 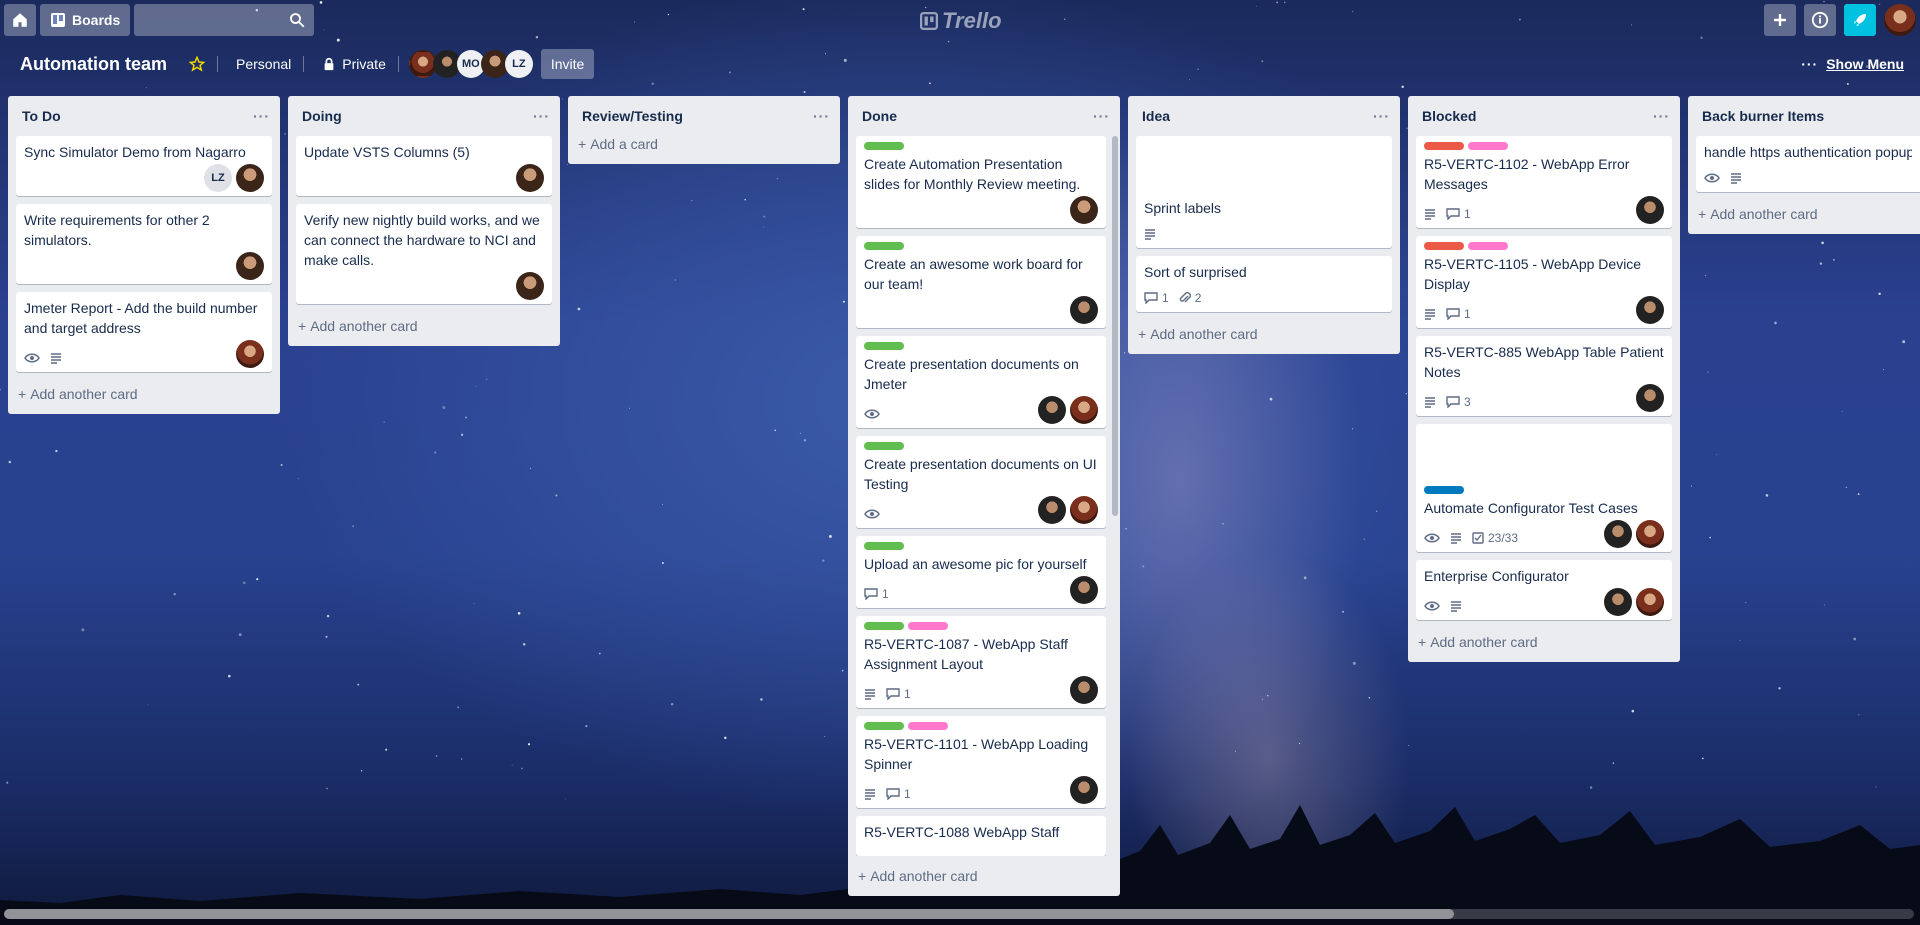 What do you see at coordinates (197, 64) in the screenshot?
I see `star-board-button` at bounding box center [197, 64].